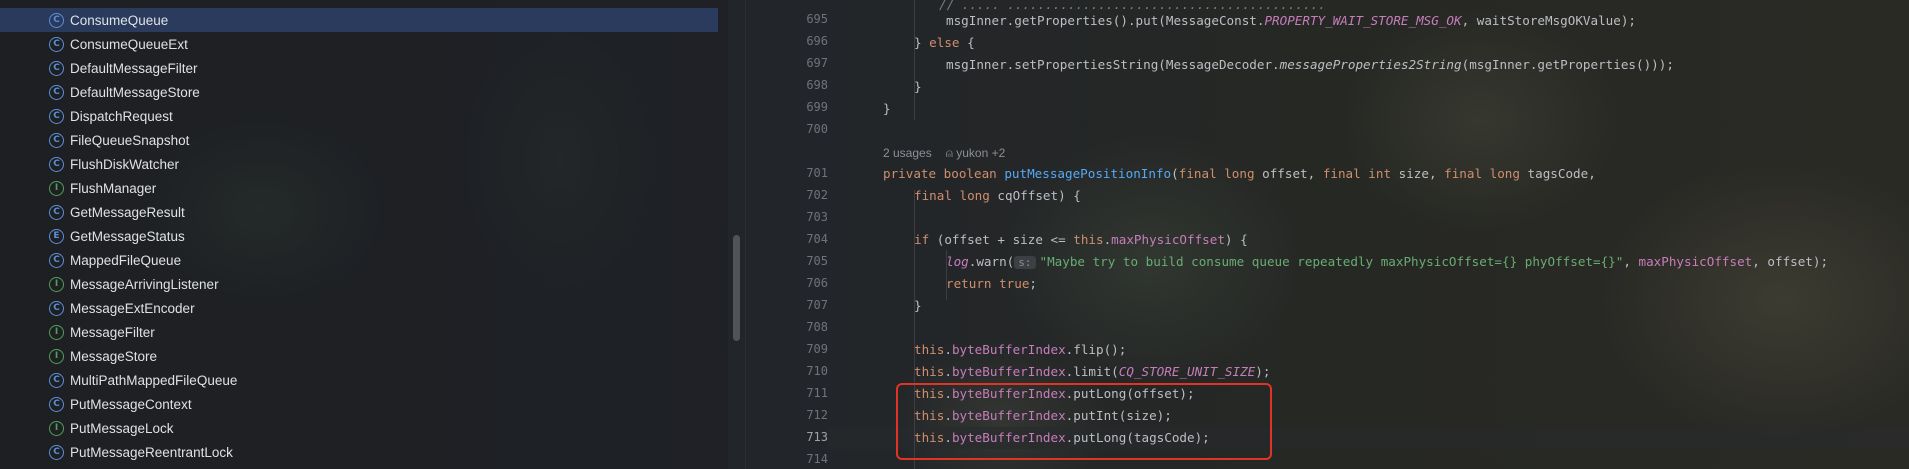 The height and width of the screenshot is (469, 1909). What do you see at coordinates (125, 164) in the screenshot?
I see `tree-item-label: FlushDiskWatcher` at bounding box center [125, 164].